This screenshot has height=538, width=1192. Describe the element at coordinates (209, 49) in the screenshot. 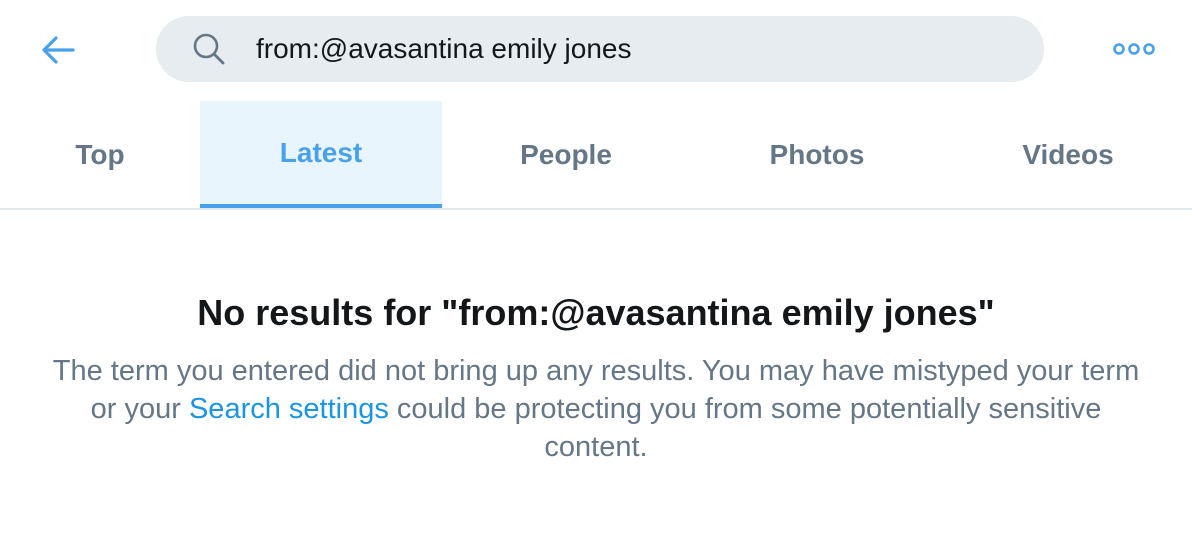

I see `search-icon` at that location.